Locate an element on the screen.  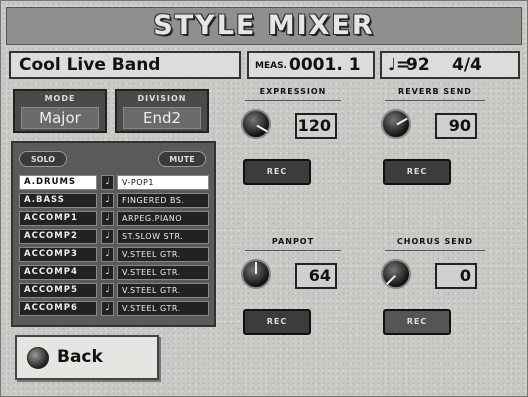
track-row: A.DRUMS ♩ V-POP1 is located at coordinates (114, 182).